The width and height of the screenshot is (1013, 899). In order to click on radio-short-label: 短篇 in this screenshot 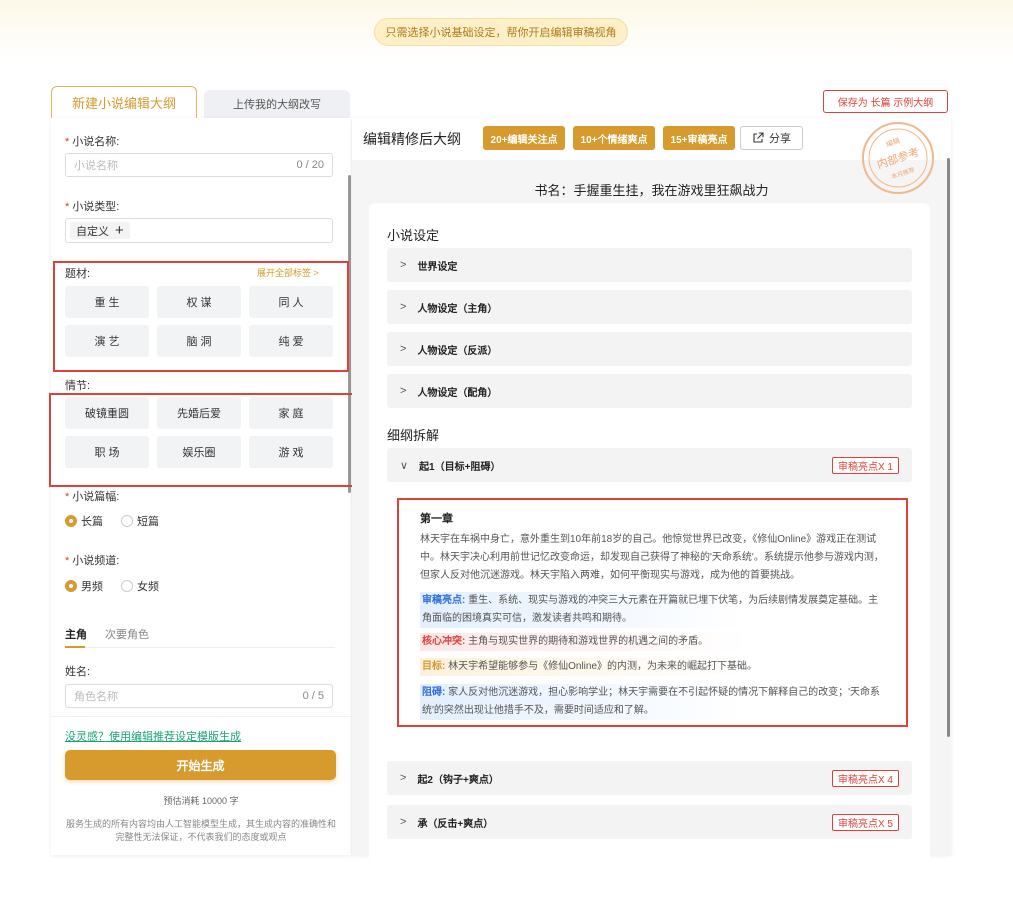, I will do `click(148, 521)`.